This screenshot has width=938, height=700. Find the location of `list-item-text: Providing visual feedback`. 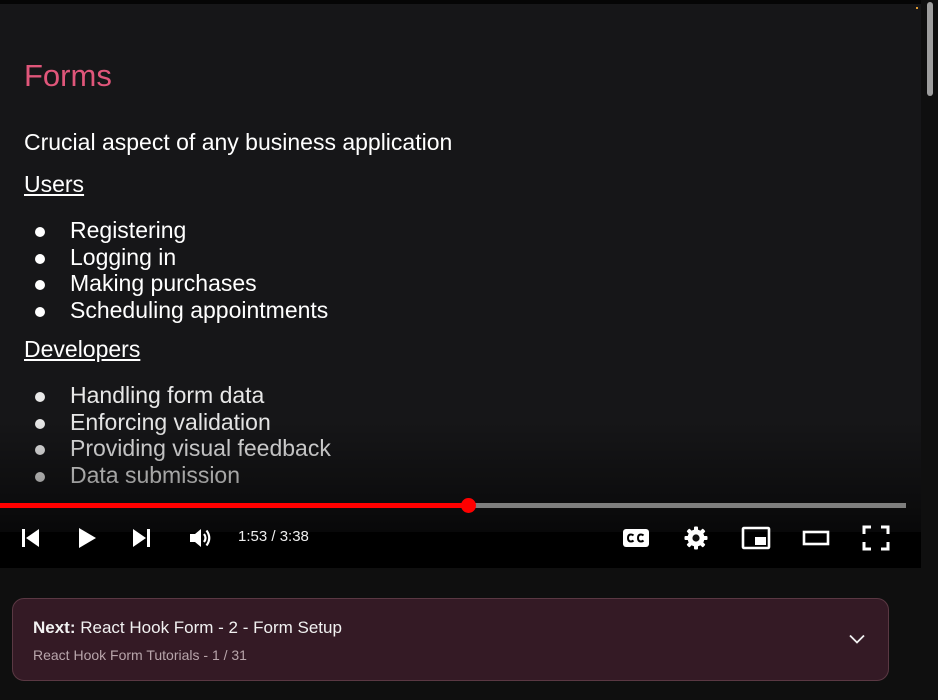

list-item-text: Providing visual feedback is located at coordinates (200, 448).